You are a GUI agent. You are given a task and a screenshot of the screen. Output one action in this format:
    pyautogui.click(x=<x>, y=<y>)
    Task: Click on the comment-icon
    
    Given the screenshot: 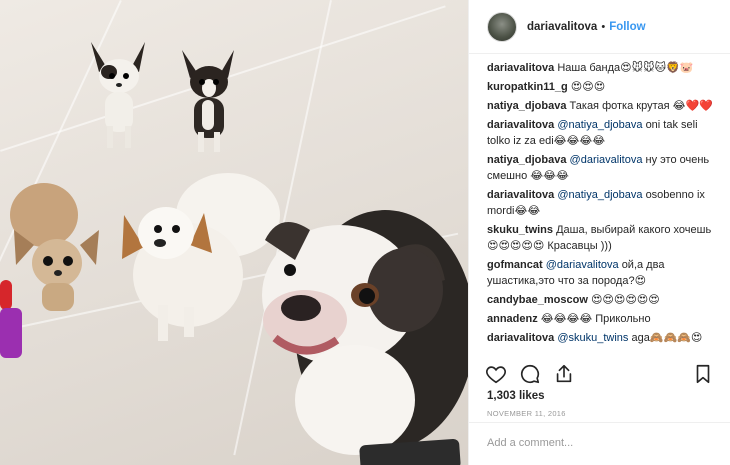 What is the action you would take?
    pyautogui.click(x=530, y=374)
    